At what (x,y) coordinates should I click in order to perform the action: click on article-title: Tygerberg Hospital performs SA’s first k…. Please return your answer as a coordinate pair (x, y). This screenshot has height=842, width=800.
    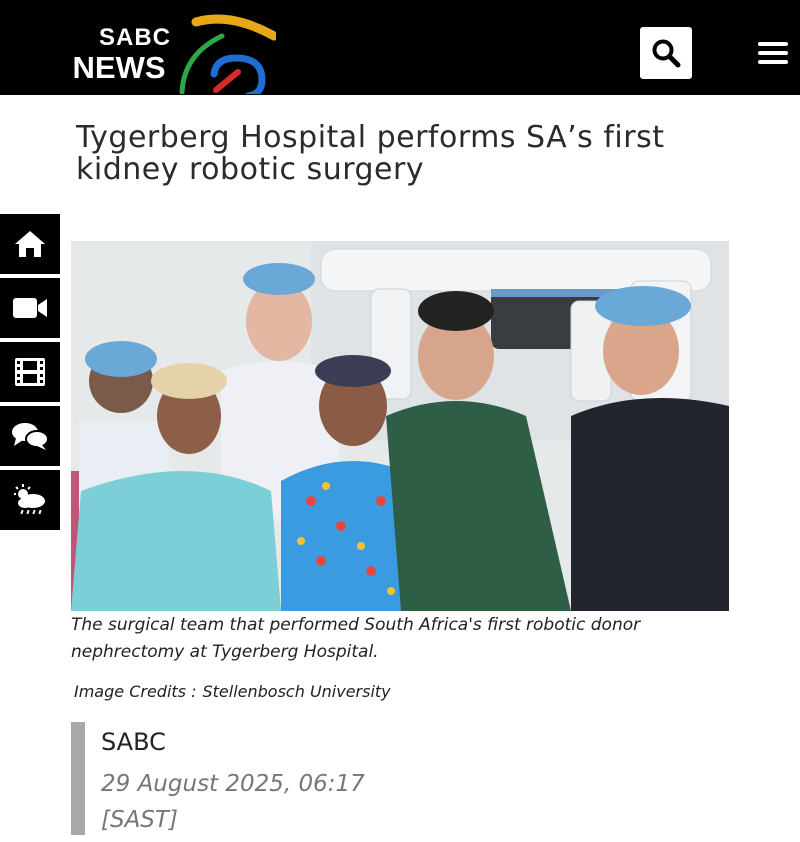
    Looking at the image, I should click on (370, 153).